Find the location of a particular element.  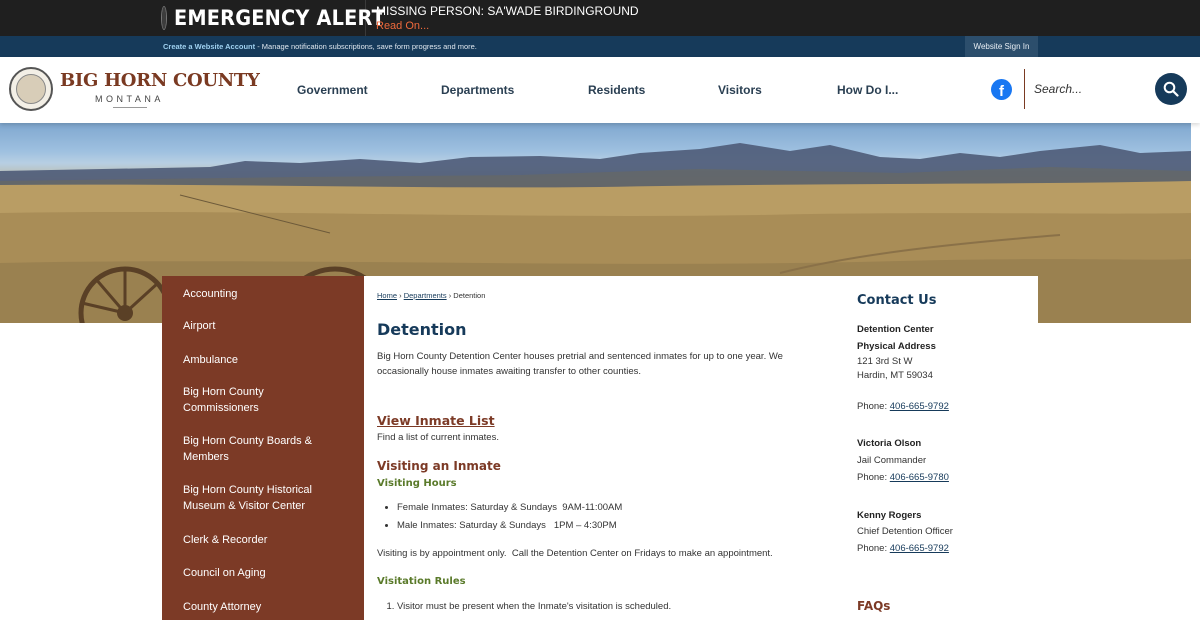

emergency-alert-label: EMERGENCY ALERT is located at coordinates (273, 18).